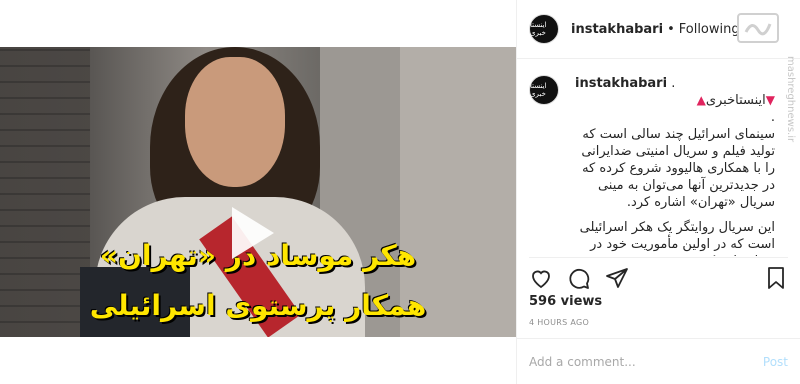  What do you see at coordinates (770, 100) in the screenshot?
I see `red-triangle-down-icon: ▼` at bounding box center [770, 100].